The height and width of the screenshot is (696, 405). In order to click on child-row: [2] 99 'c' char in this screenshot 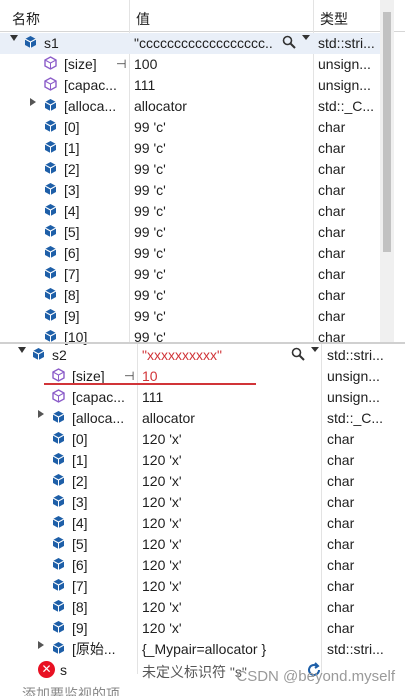, I will do `click(195, 169)`.